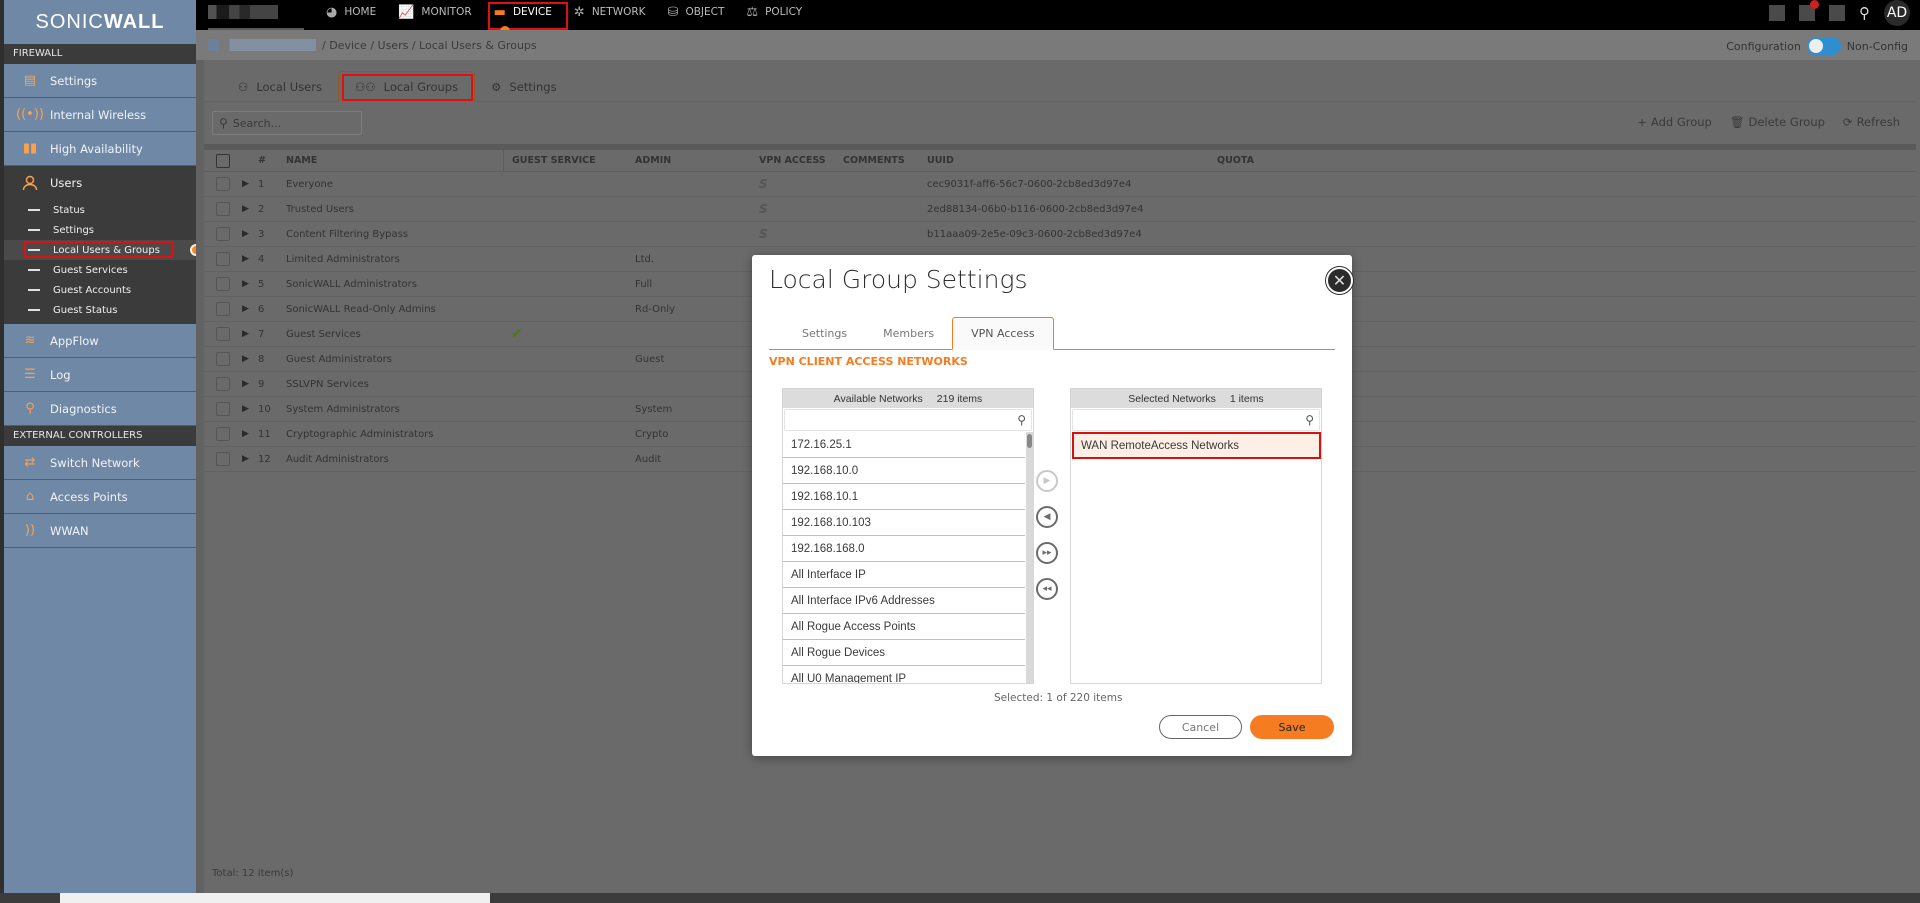 Image resolution: width=1920 pixels, height=903 pixels. What do you see at coordinates (1871, 122) in the screenshot?
I see `refresh-button: ⟳ Refresh` at bounding box center [1871, 122].